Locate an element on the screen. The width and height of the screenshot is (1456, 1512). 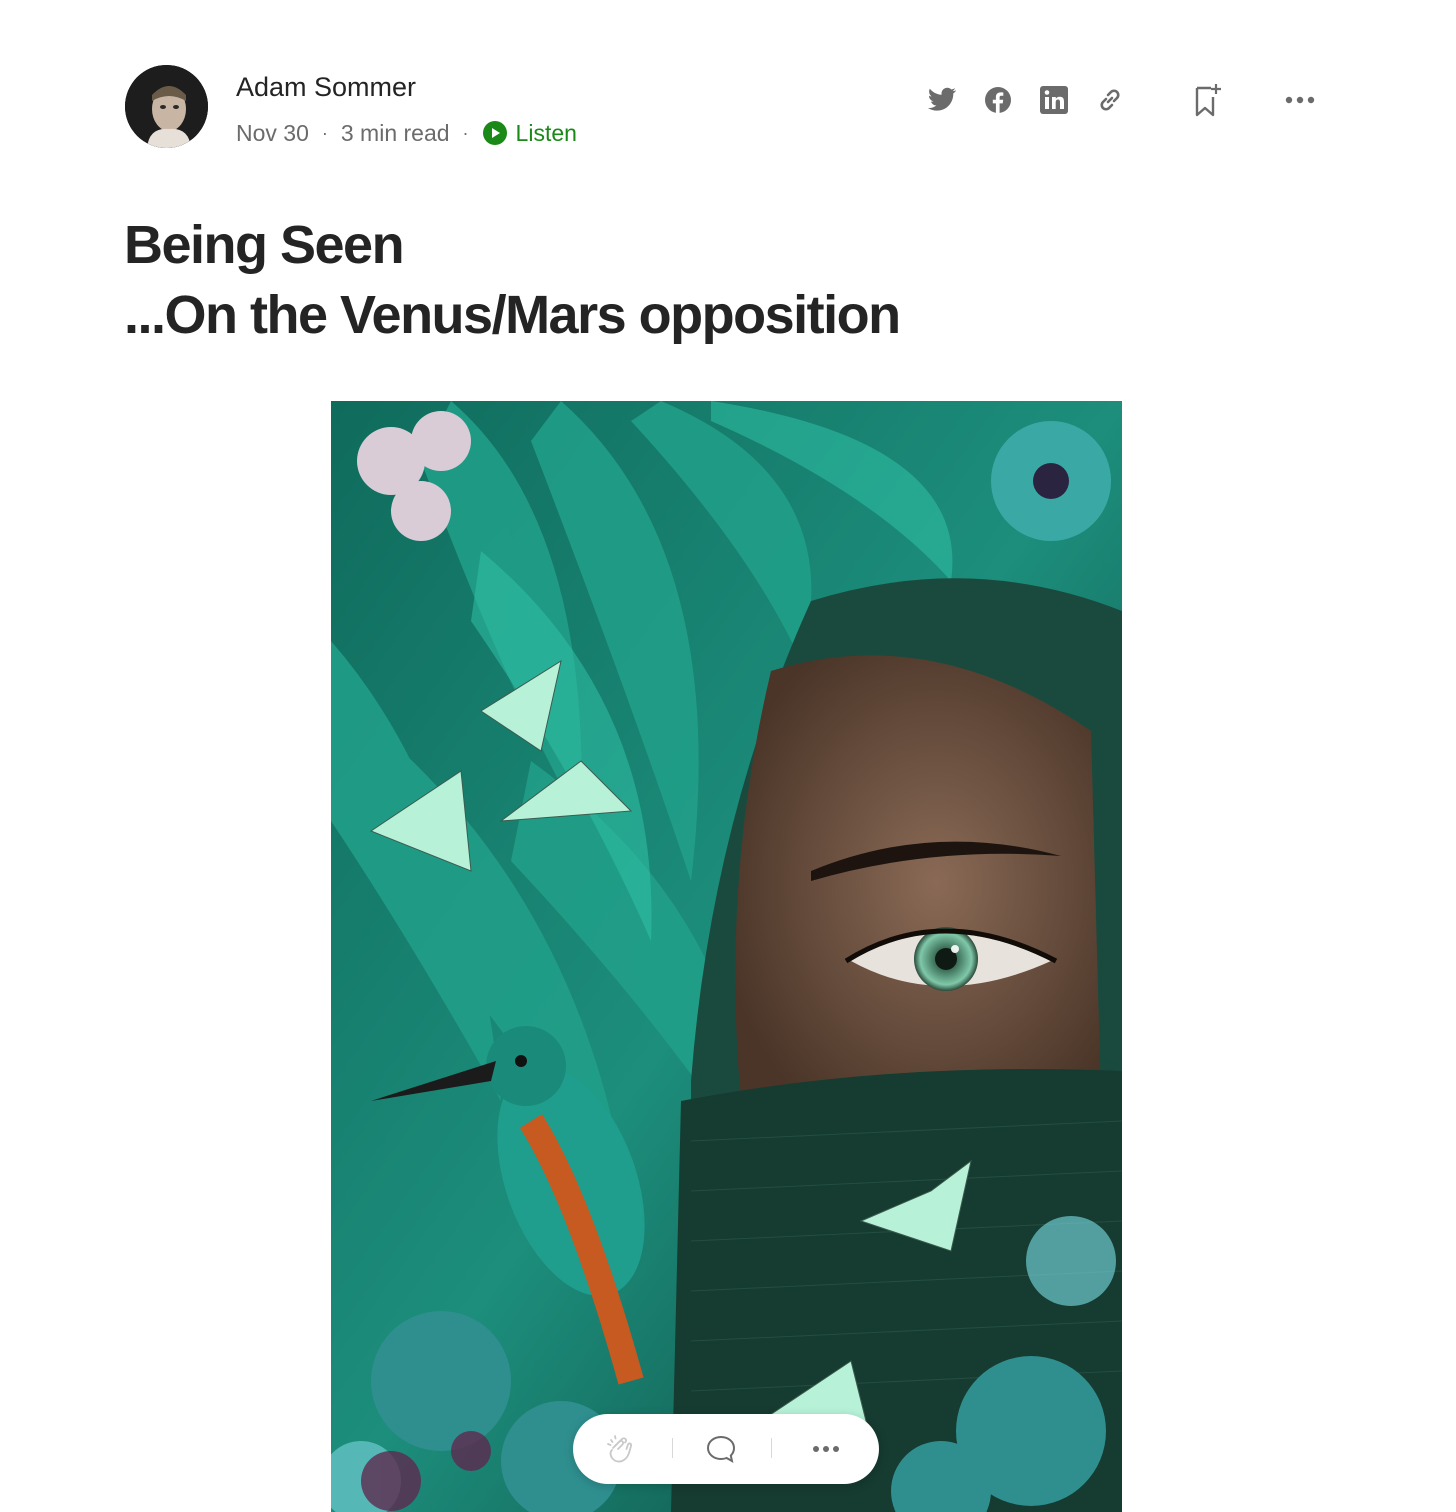
play-icon is located at coordinates (494, 133).